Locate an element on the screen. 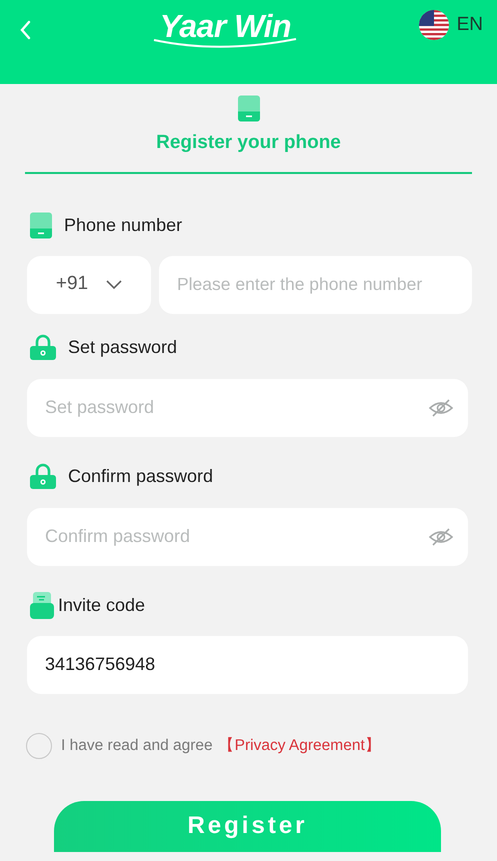 Image resolution: width=497 pixels, height=861 pixels. phone-input: Please enter the phone number is located at coordinates (315, 285).